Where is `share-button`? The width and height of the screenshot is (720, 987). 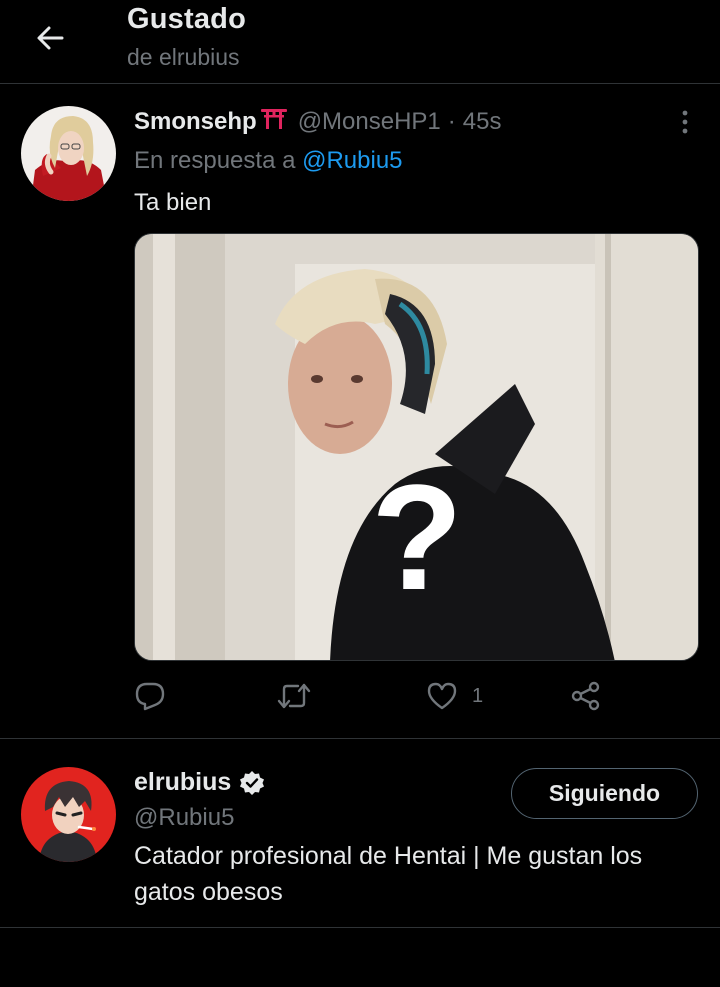
share-button is located at coordinates (586, 696).